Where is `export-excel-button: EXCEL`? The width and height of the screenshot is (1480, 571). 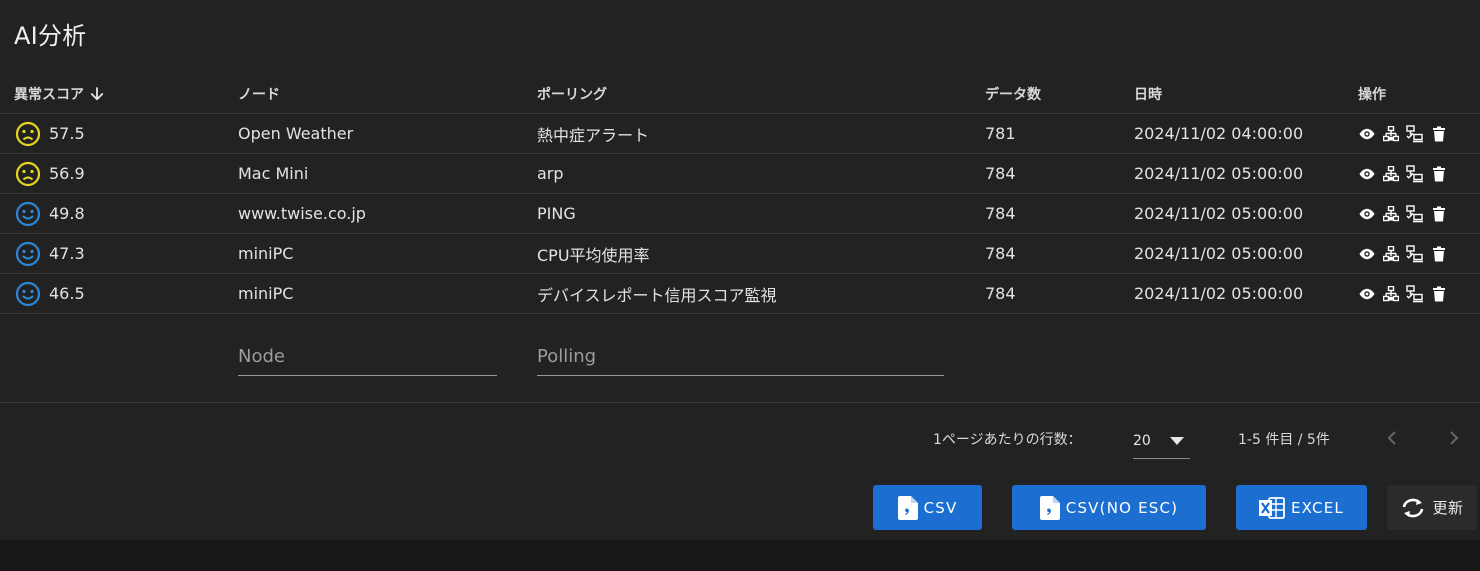 export-excel-button: EXCEL is located at coordinates (1301, 507).